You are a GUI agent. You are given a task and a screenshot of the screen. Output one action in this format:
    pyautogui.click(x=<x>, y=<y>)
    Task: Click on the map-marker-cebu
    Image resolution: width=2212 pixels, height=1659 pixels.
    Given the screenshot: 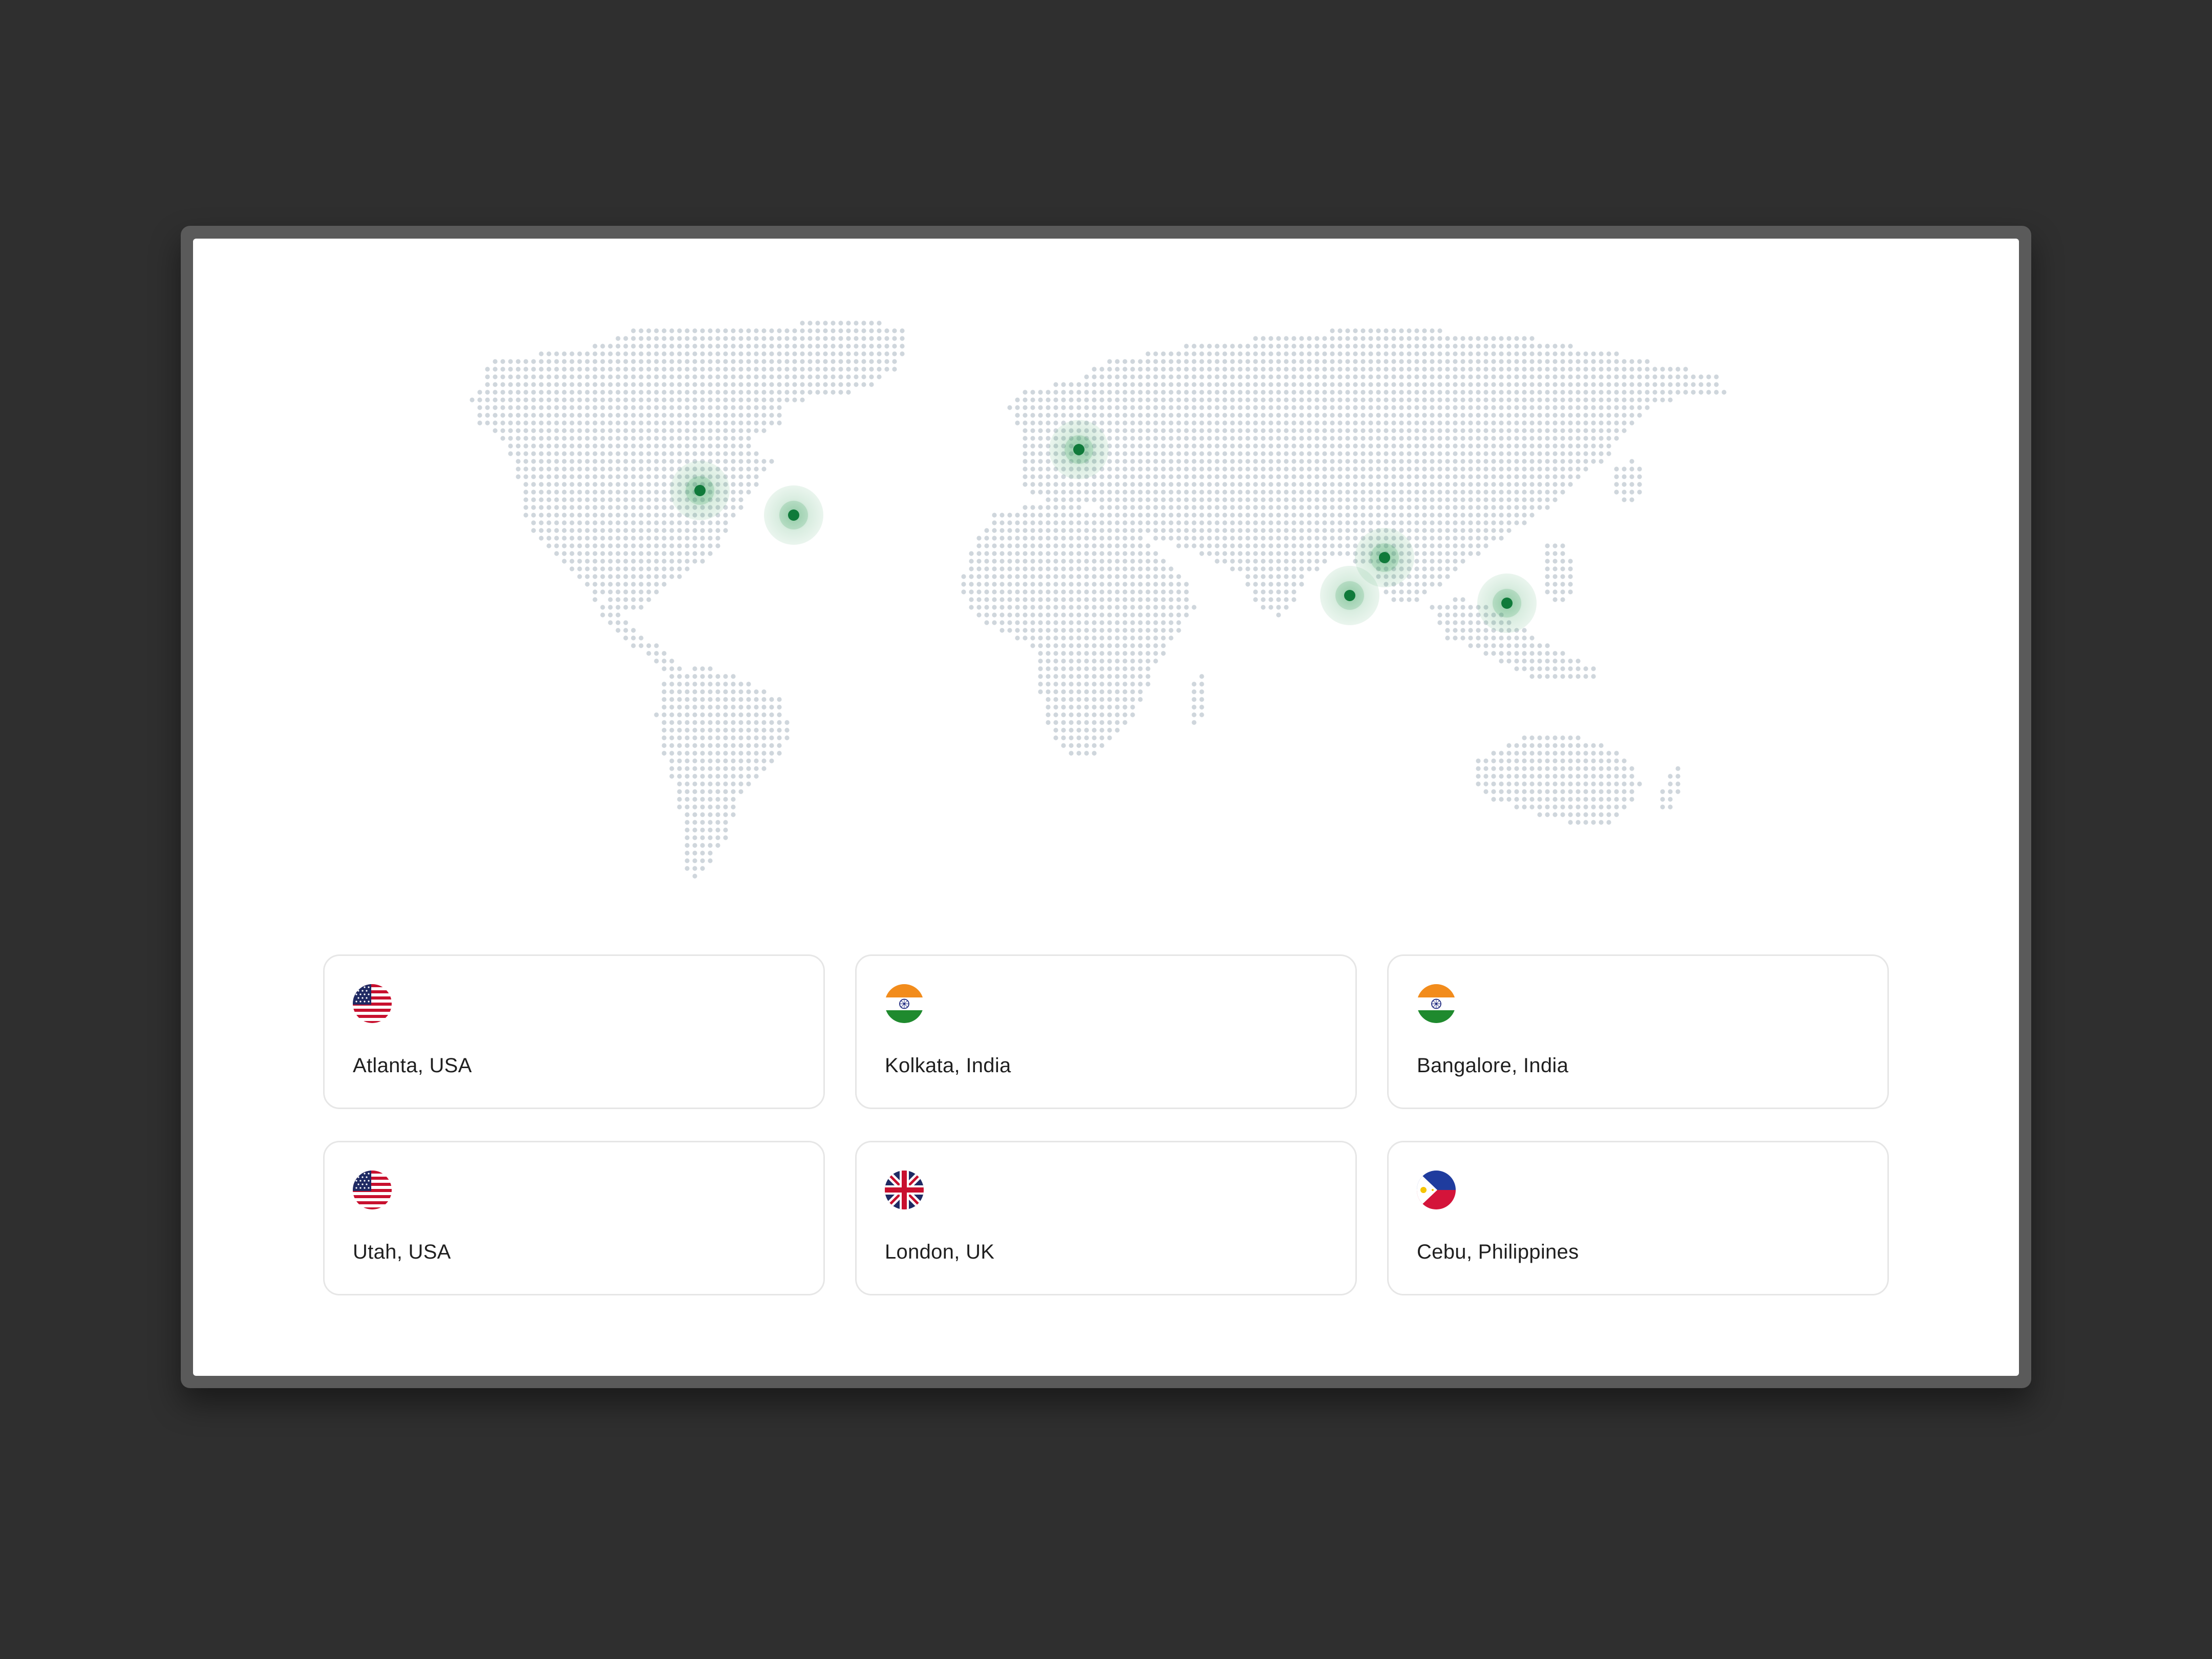 What is the action you would take?
    pyautogui.click(x=1507, y=603)
    